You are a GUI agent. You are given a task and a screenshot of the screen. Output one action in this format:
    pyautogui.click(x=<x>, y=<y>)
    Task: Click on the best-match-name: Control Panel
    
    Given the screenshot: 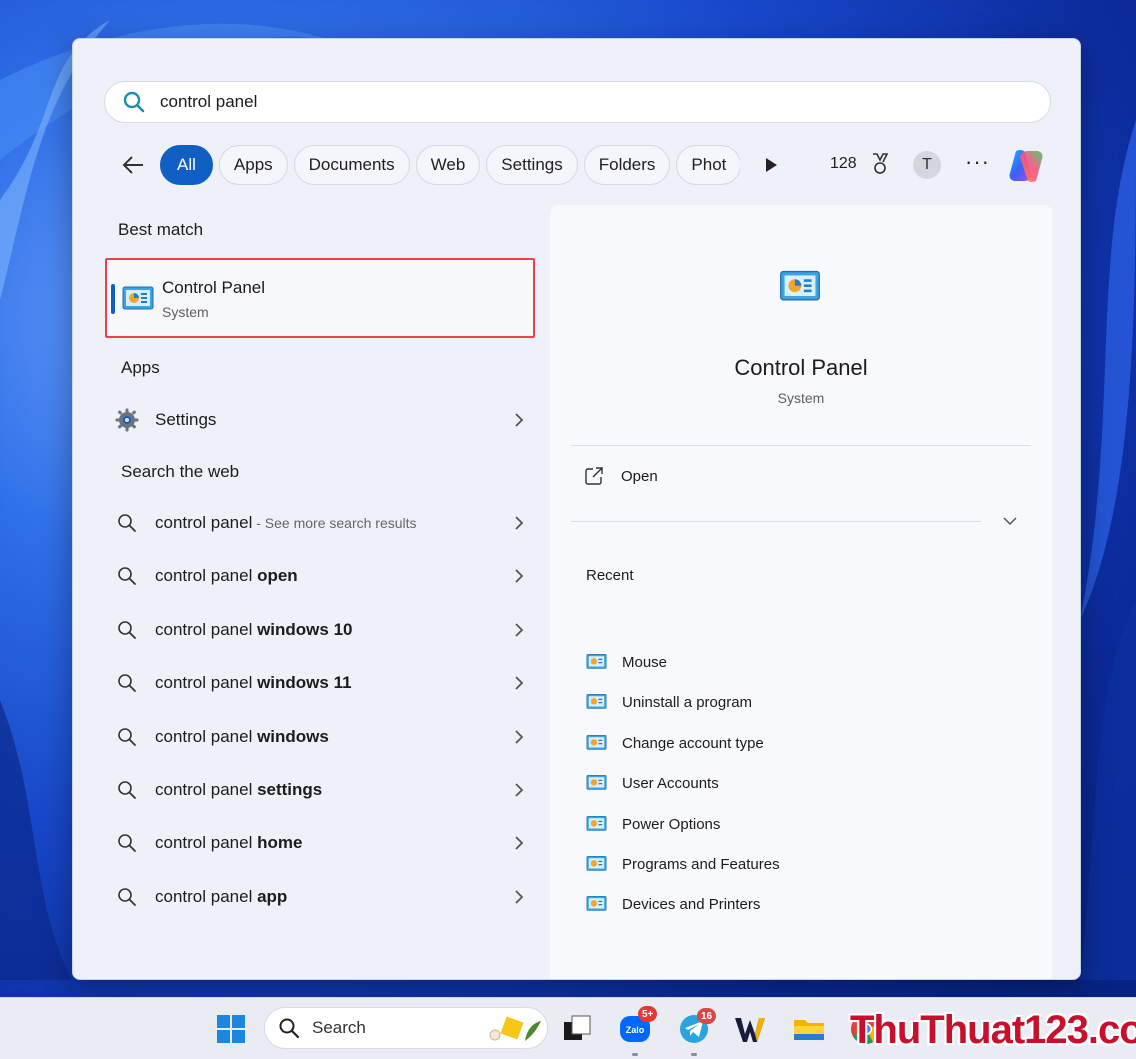 What is the action you would take?
    pyautogui.click(x=214, y=287)
    